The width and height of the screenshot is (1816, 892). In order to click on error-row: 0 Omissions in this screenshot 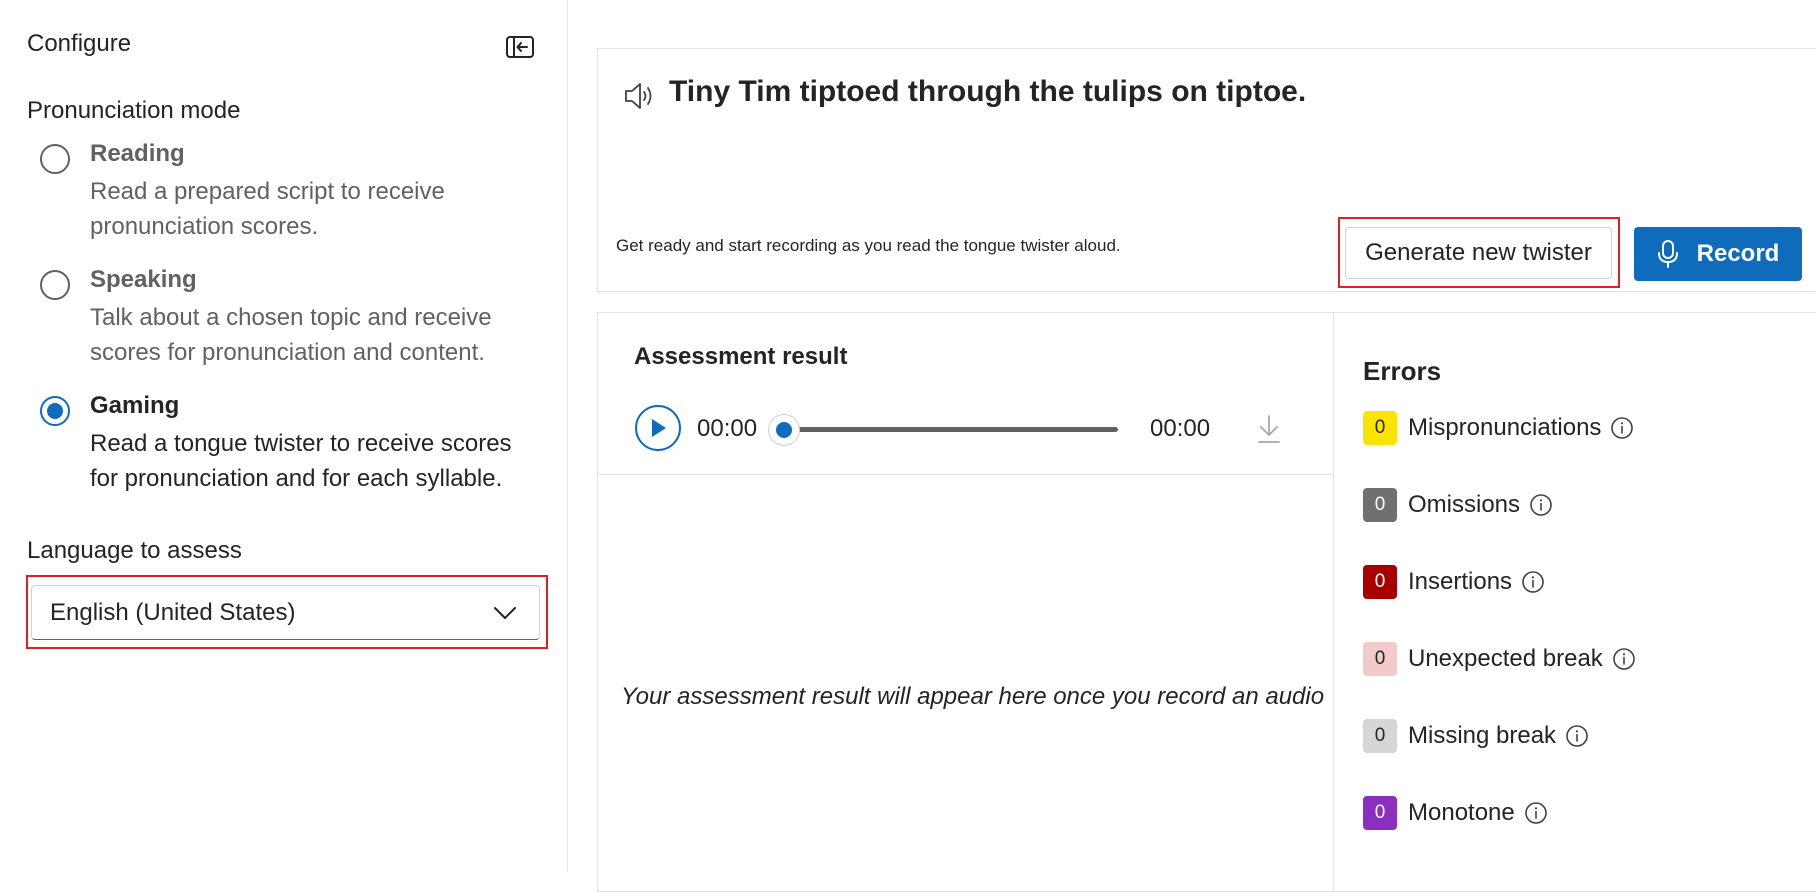, I will do `click(1458, 505)`.